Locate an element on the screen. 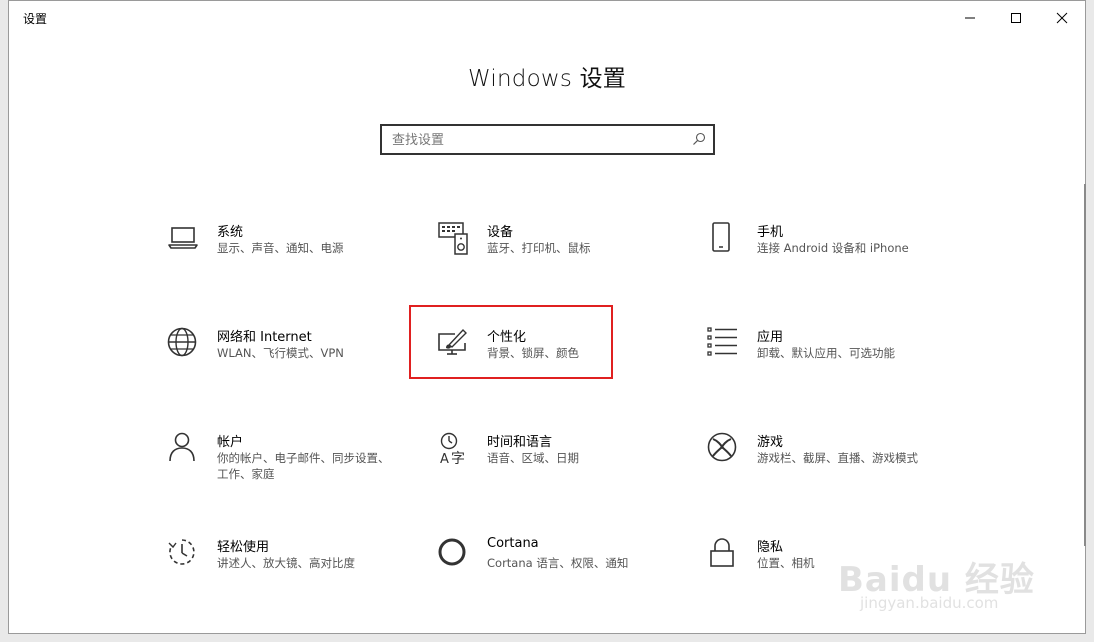  tile-title: Cortana is located at coordinates (513, 543).